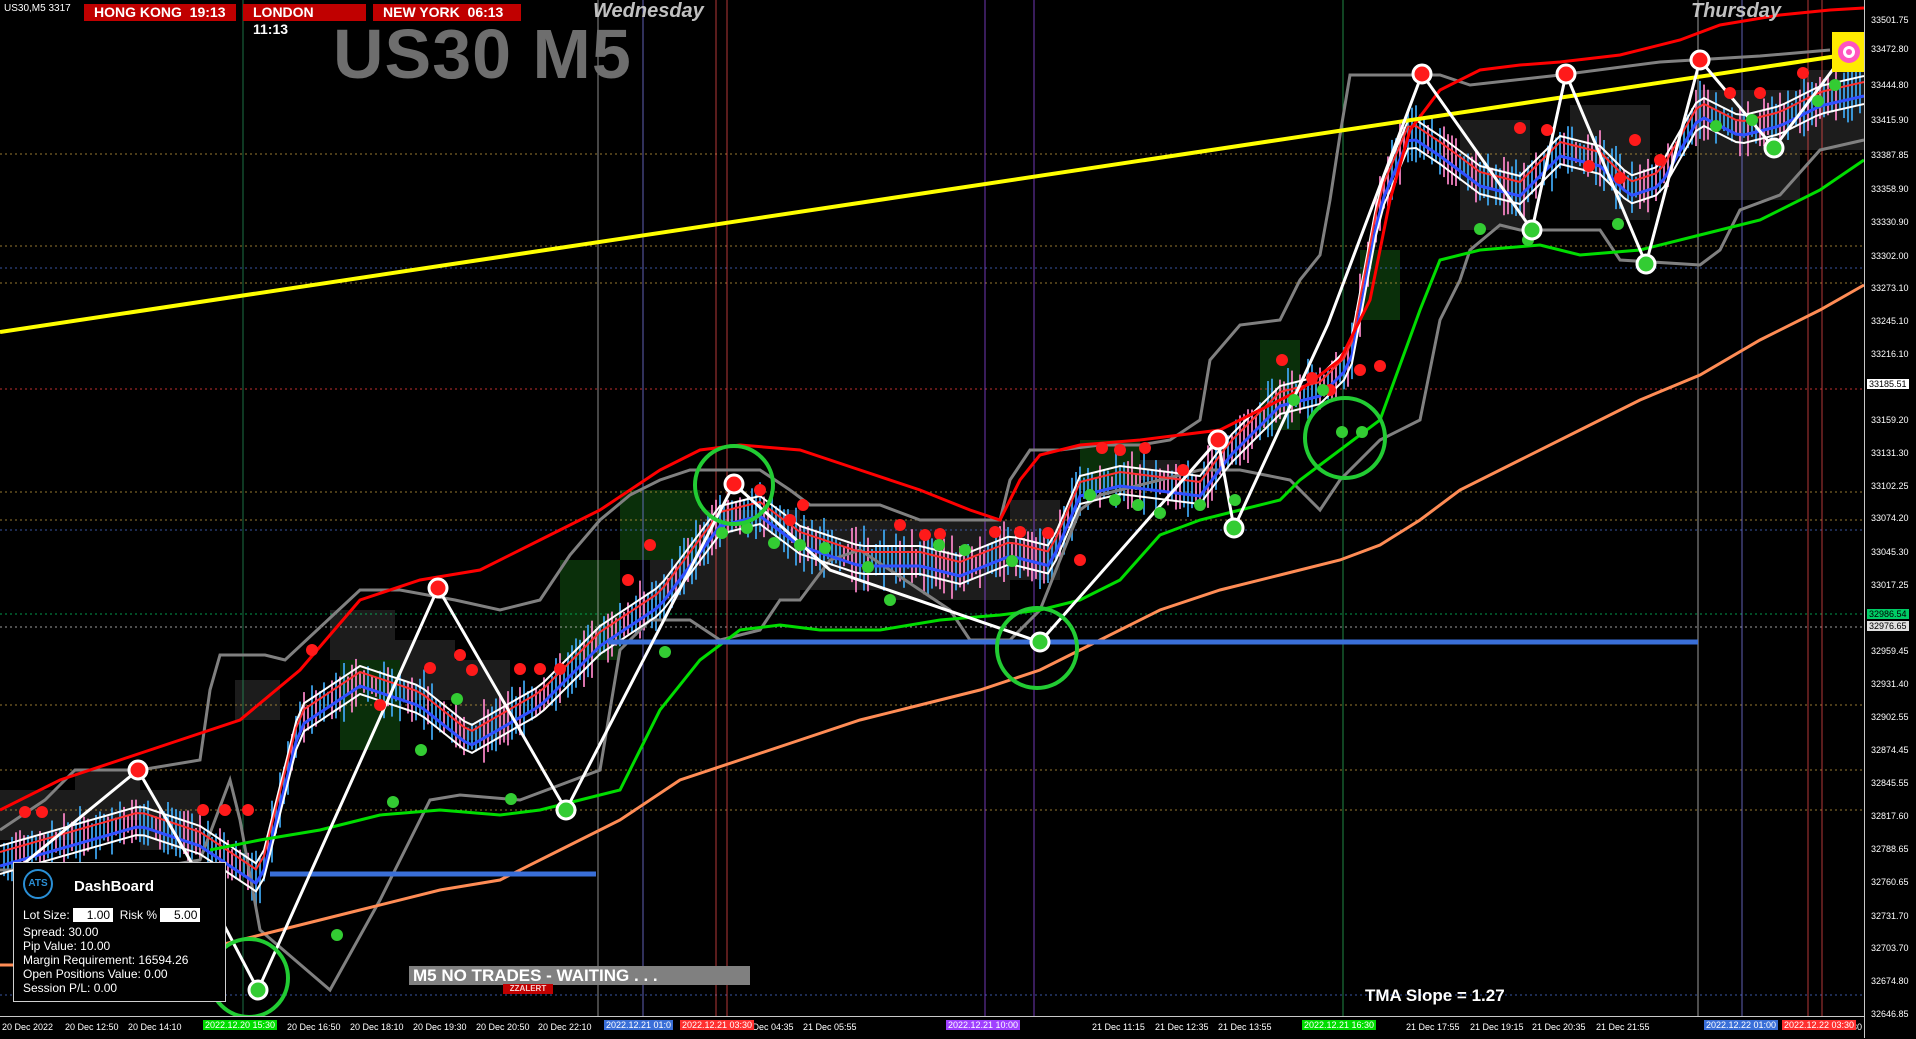 The height and width of the screenshot is (1039, 1916). I want to click on time-marker-label: 2022.12.21 16:30, so click(1339, 1025).